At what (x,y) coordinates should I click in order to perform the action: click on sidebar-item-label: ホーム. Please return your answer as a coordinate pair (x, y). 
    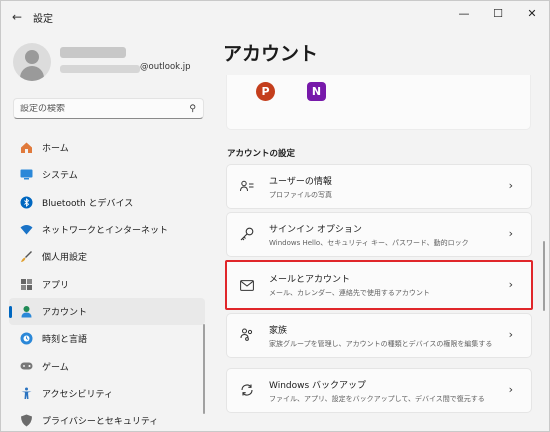
    Looking at the image, I should click on (55, 149).